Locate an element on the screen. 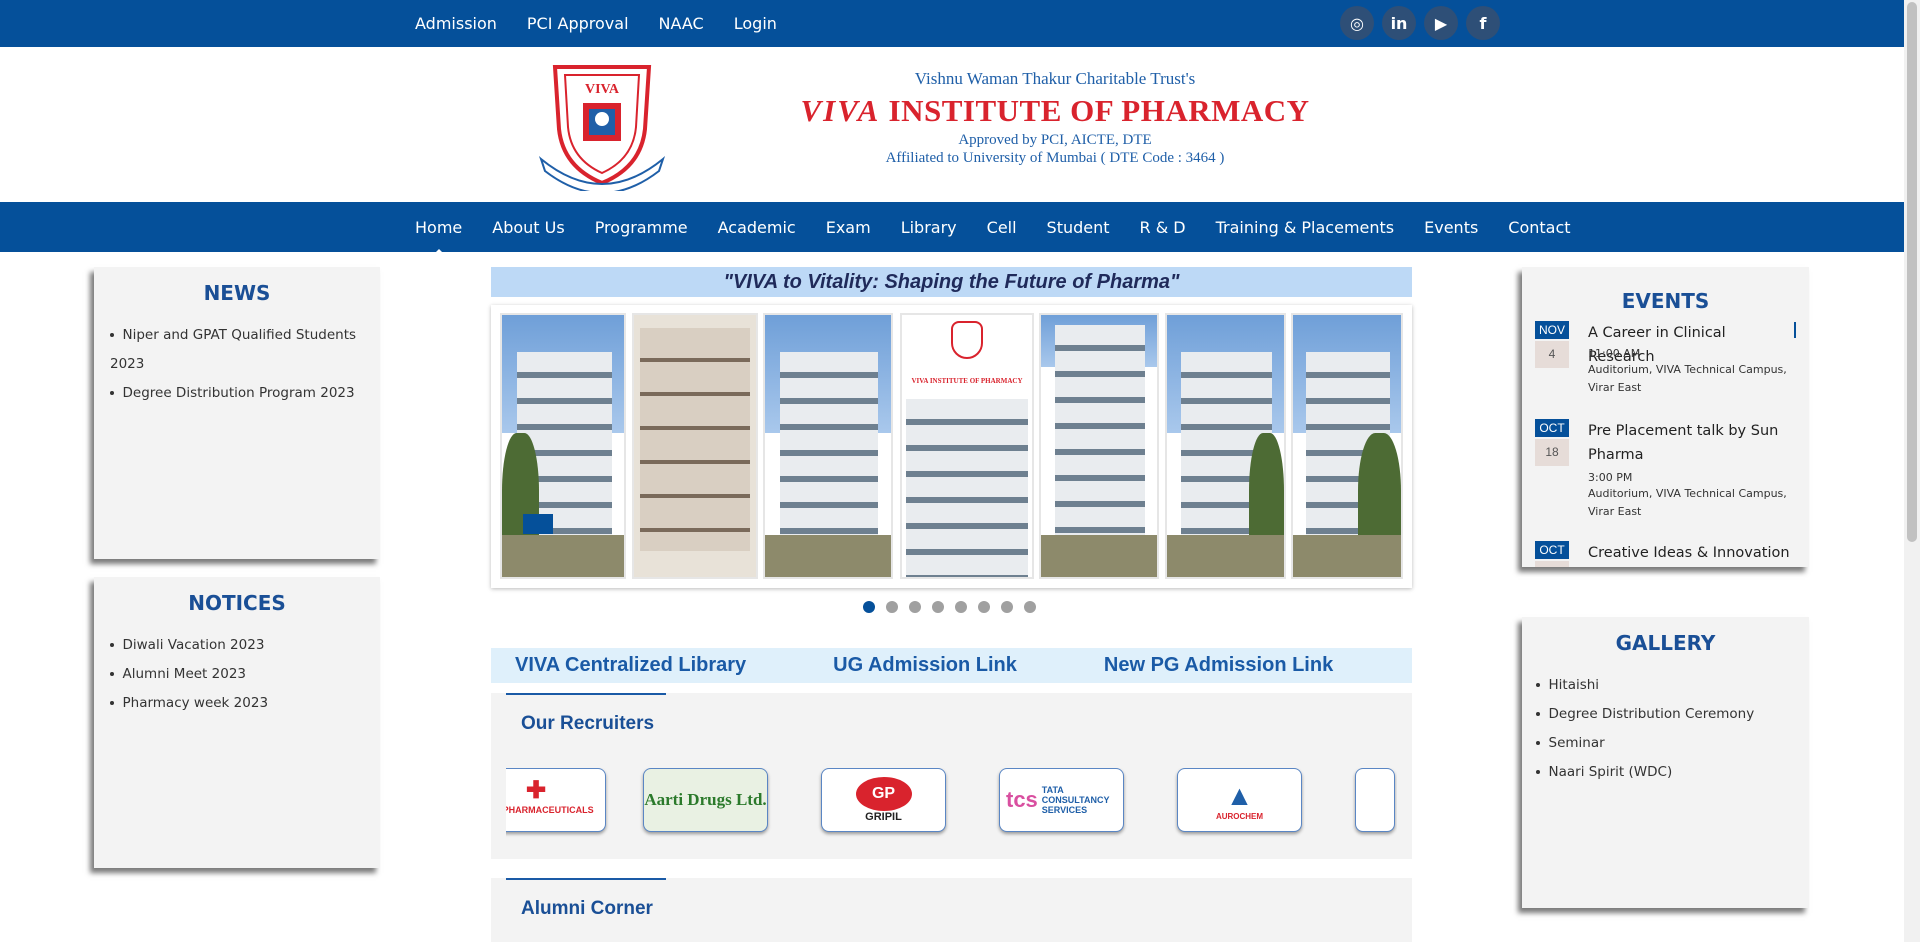 The height and width of the screenshot is (942, 1920). alumni-section: Alumni Corner is located at coordinates (951, 910).